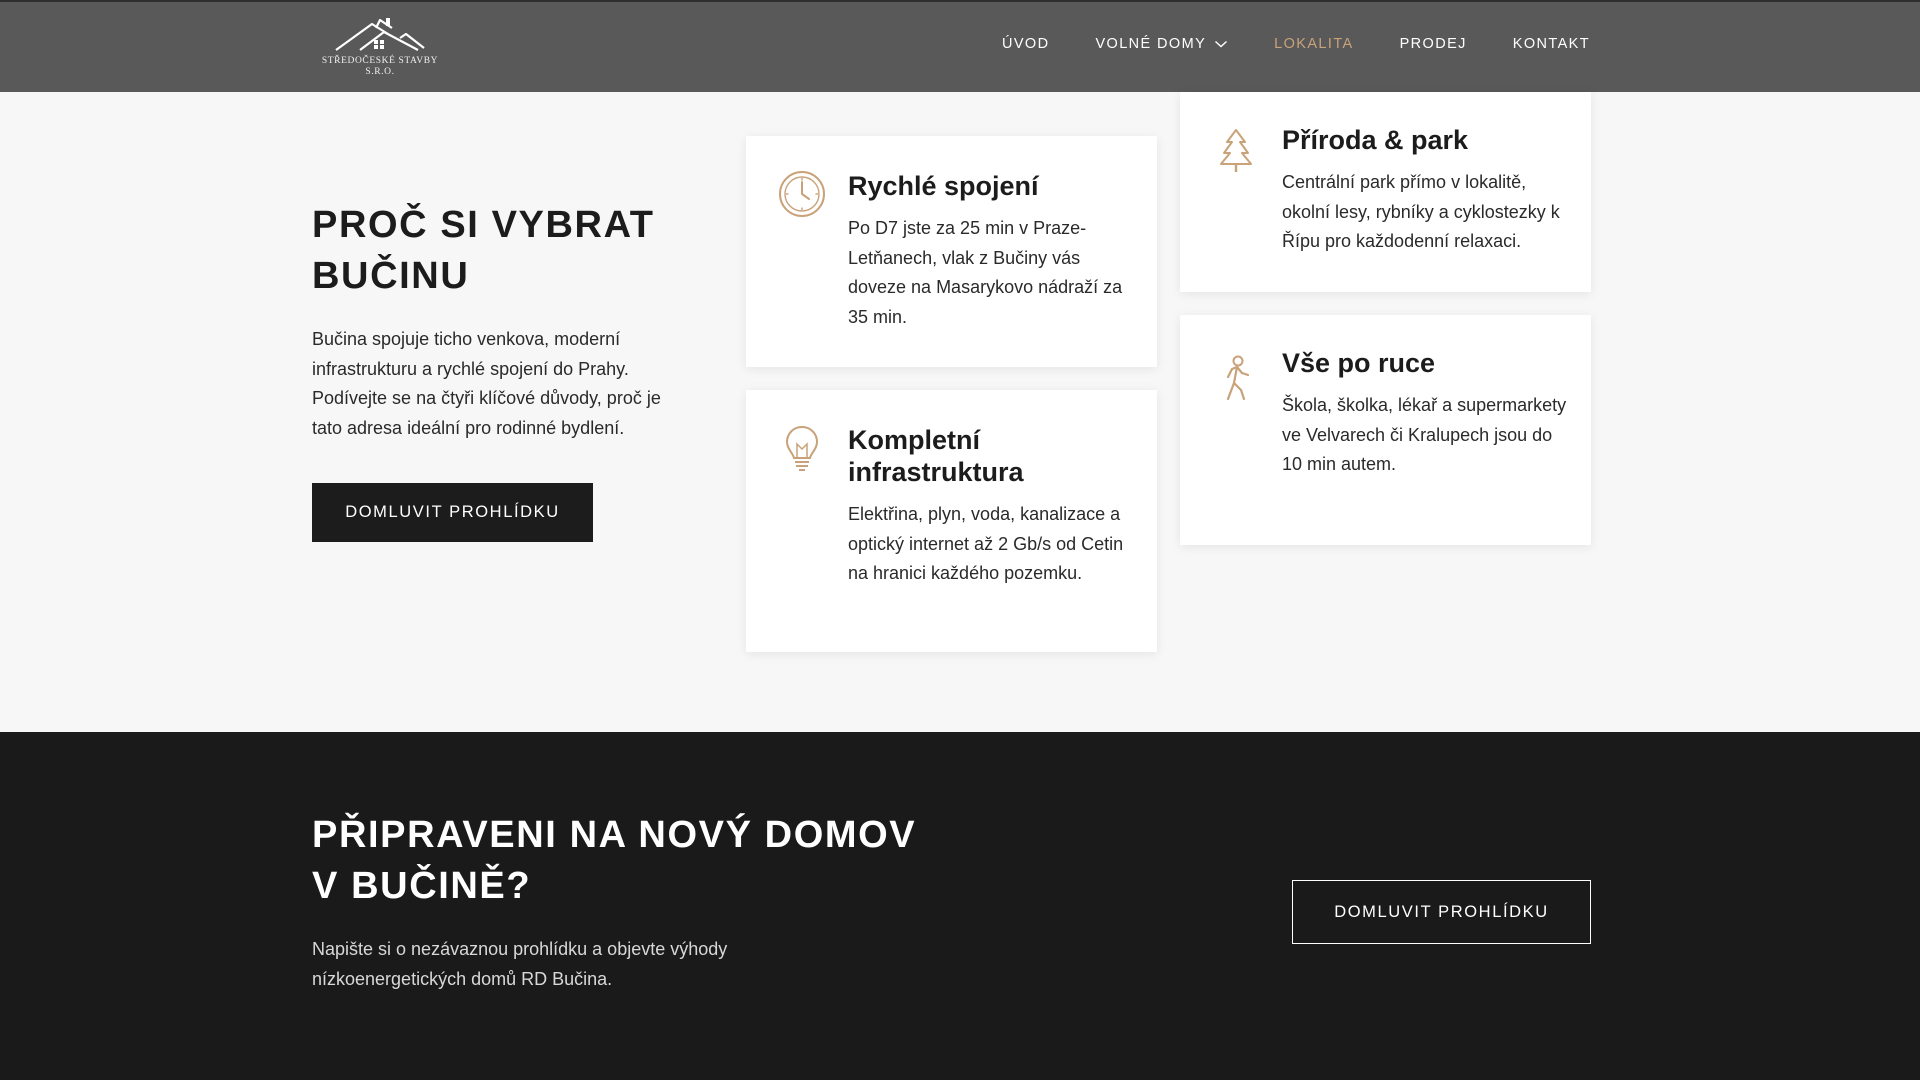  Describe the element at coordinates (380, 66) in the screenshot. I see `logo-text: STŘEDOČESKÉ STAVBY S.R.O.` at that location.